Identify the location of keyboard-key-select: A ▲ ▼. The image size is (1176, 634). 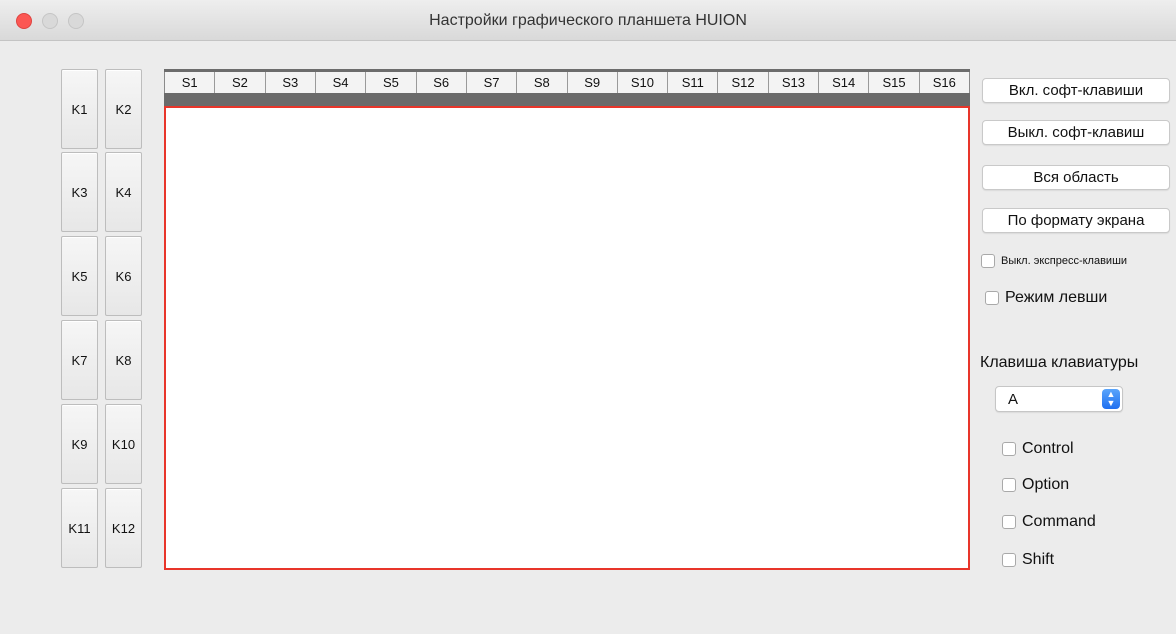
(1059, 399).